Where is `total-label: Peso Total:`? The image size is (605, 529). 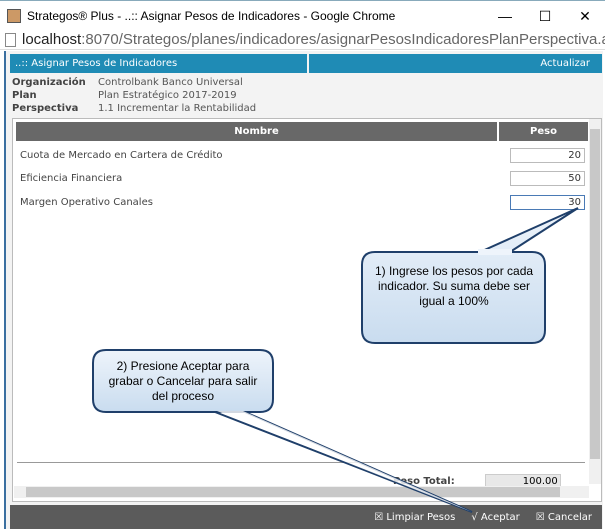
total-label: Peso Total: is located at coordinates (424, 481).